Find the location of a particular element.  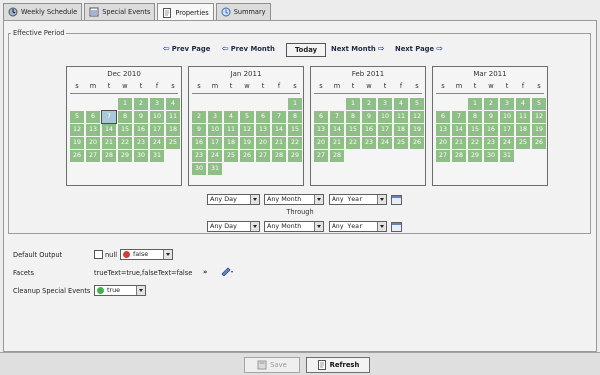

calendar-day: 10 is located at coordinates (215, 130).